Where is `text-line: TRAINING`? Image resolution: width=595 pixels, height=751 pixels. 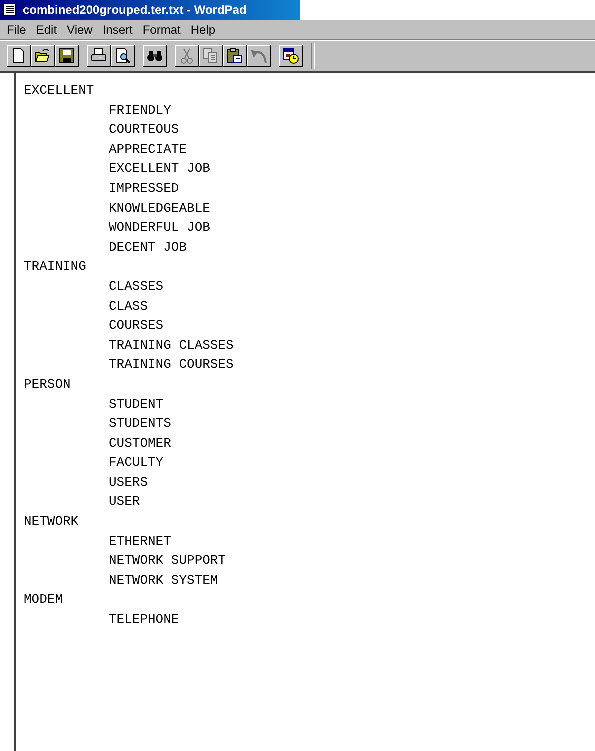
text-line: TRAINING is located at coordinates (56, 267).